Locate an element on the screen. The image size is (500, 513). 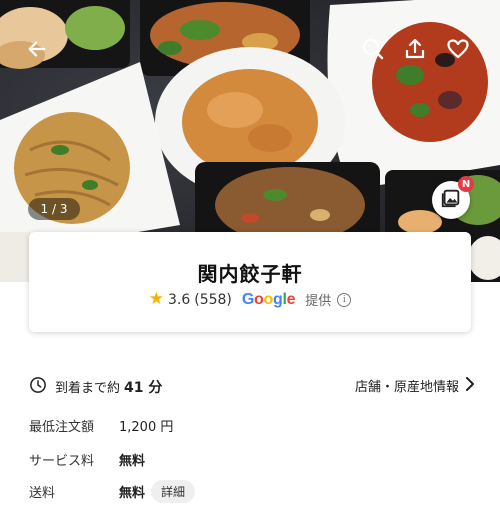
min-order-value: 1,200 円 is located at coordinates (146, 427).